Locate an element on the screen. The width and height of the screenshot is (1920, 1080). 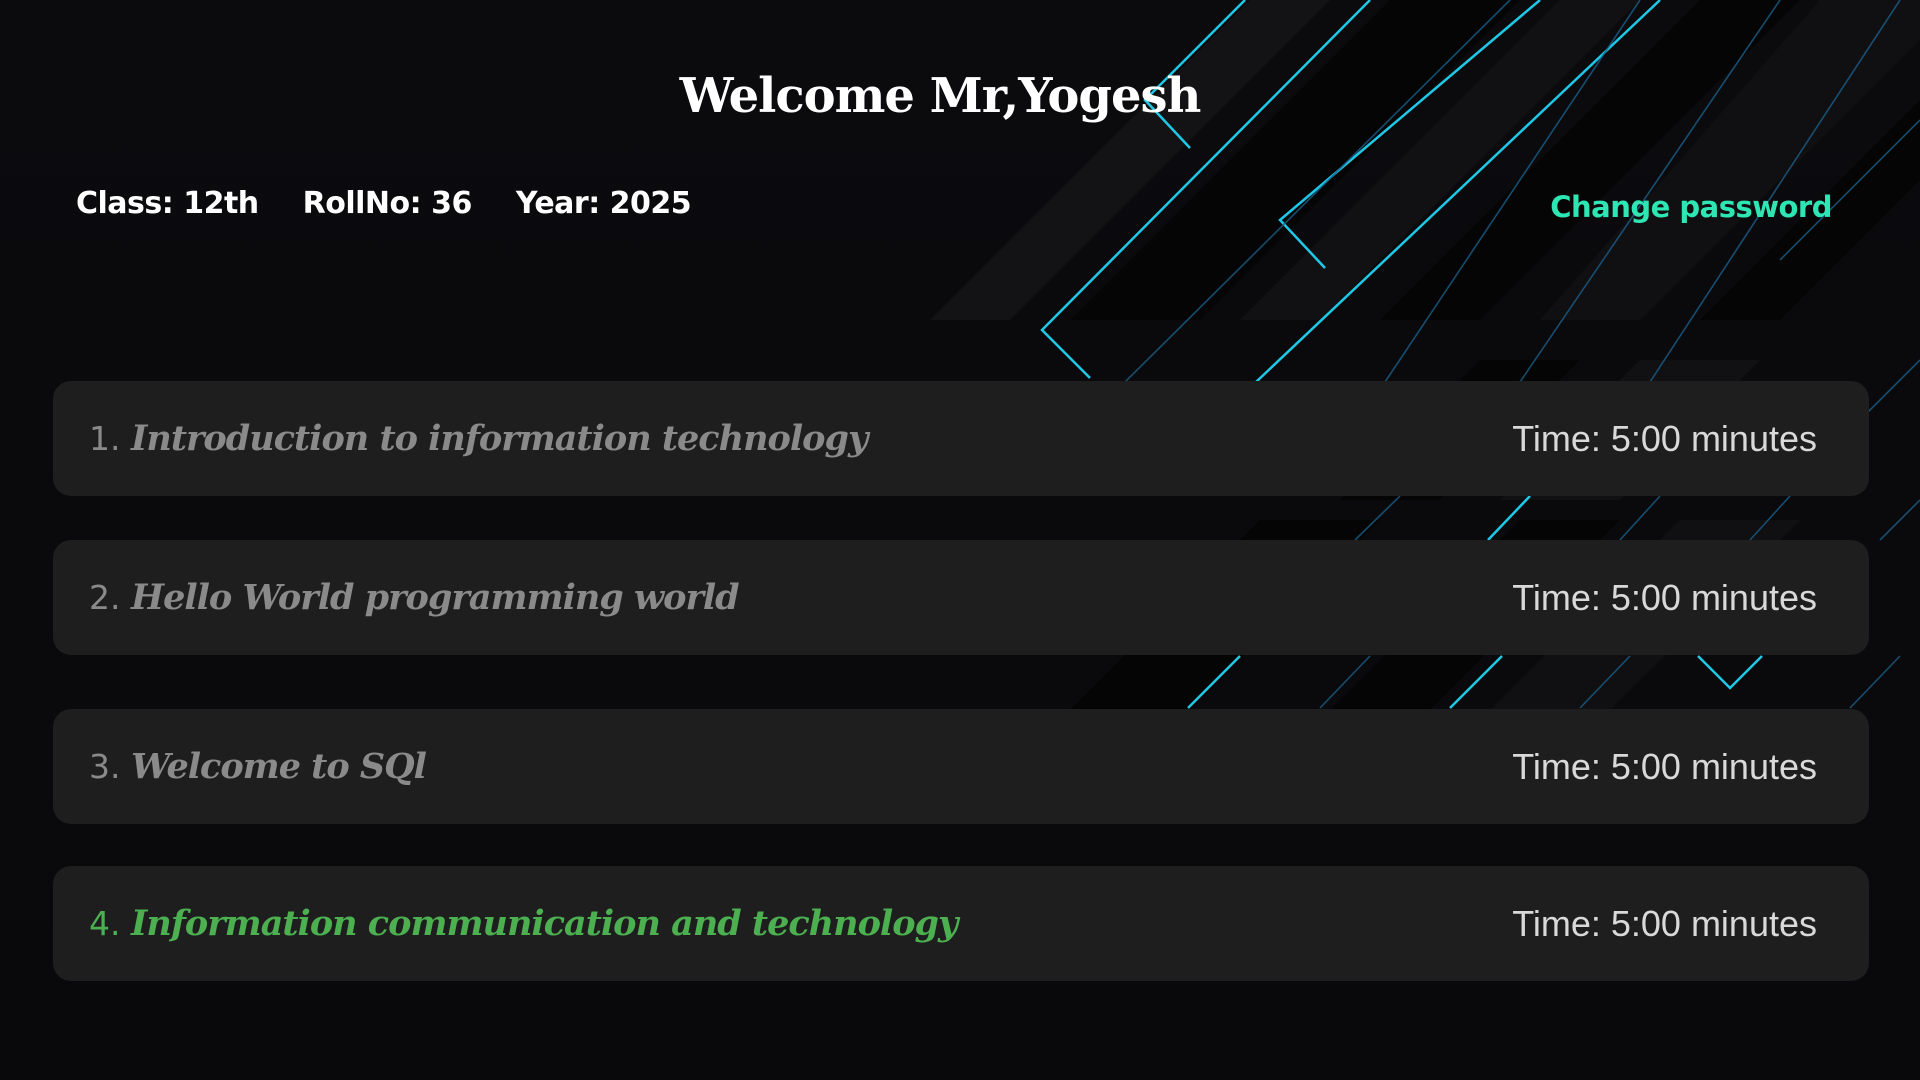
class-label: Class: 12th is located at coordinates (167, 203).